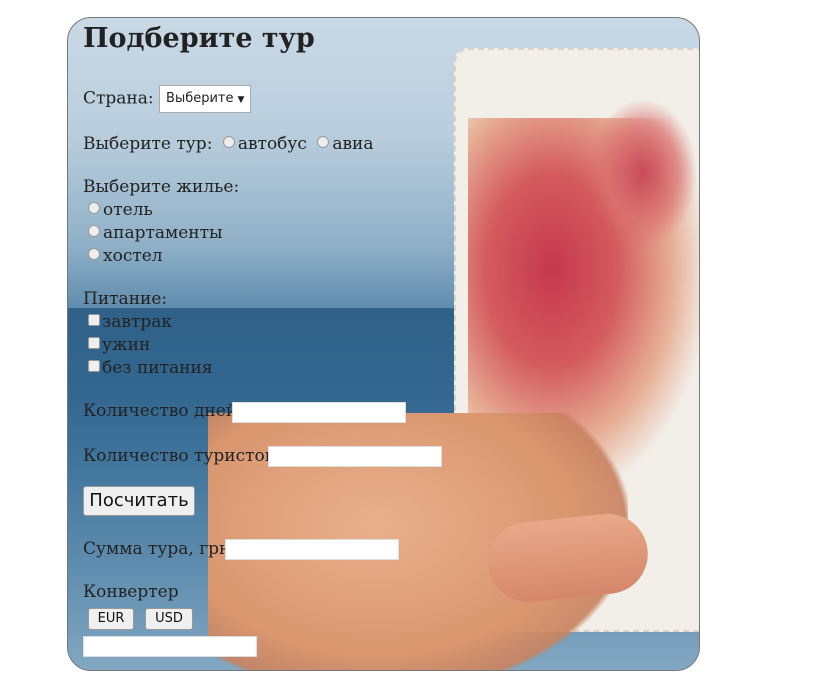 The width and height of the screenshot is (826, 679). What do you see at coordinates (94, 343) in the screenshot?
I see `checkbox-dinner` at bounding box center [94, 343].